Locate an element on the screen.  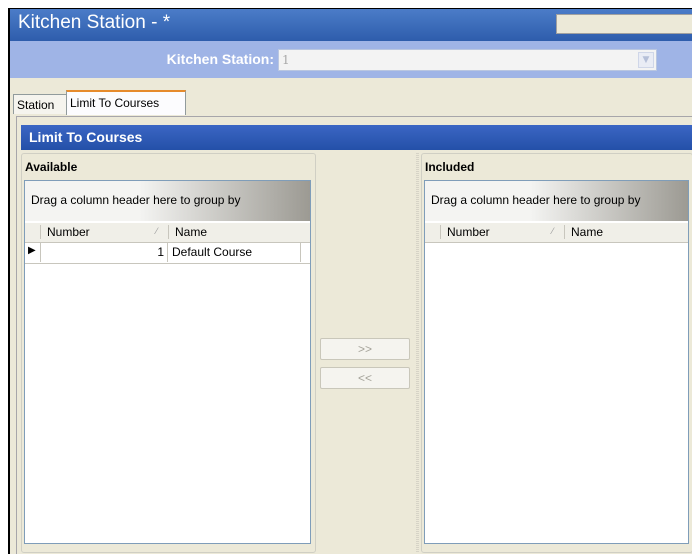
window-title: Kitchen Station - * is located at coordinates (94, 22).